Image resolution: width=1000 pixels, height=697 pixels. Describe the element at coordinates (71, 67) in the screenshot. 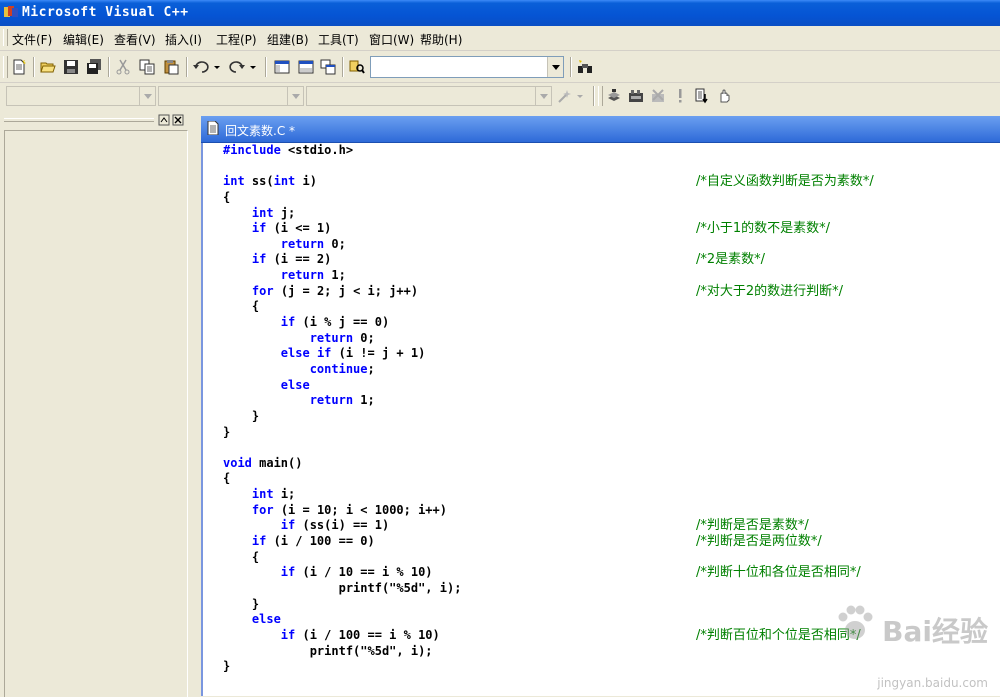

I see `save-icon` at that location.